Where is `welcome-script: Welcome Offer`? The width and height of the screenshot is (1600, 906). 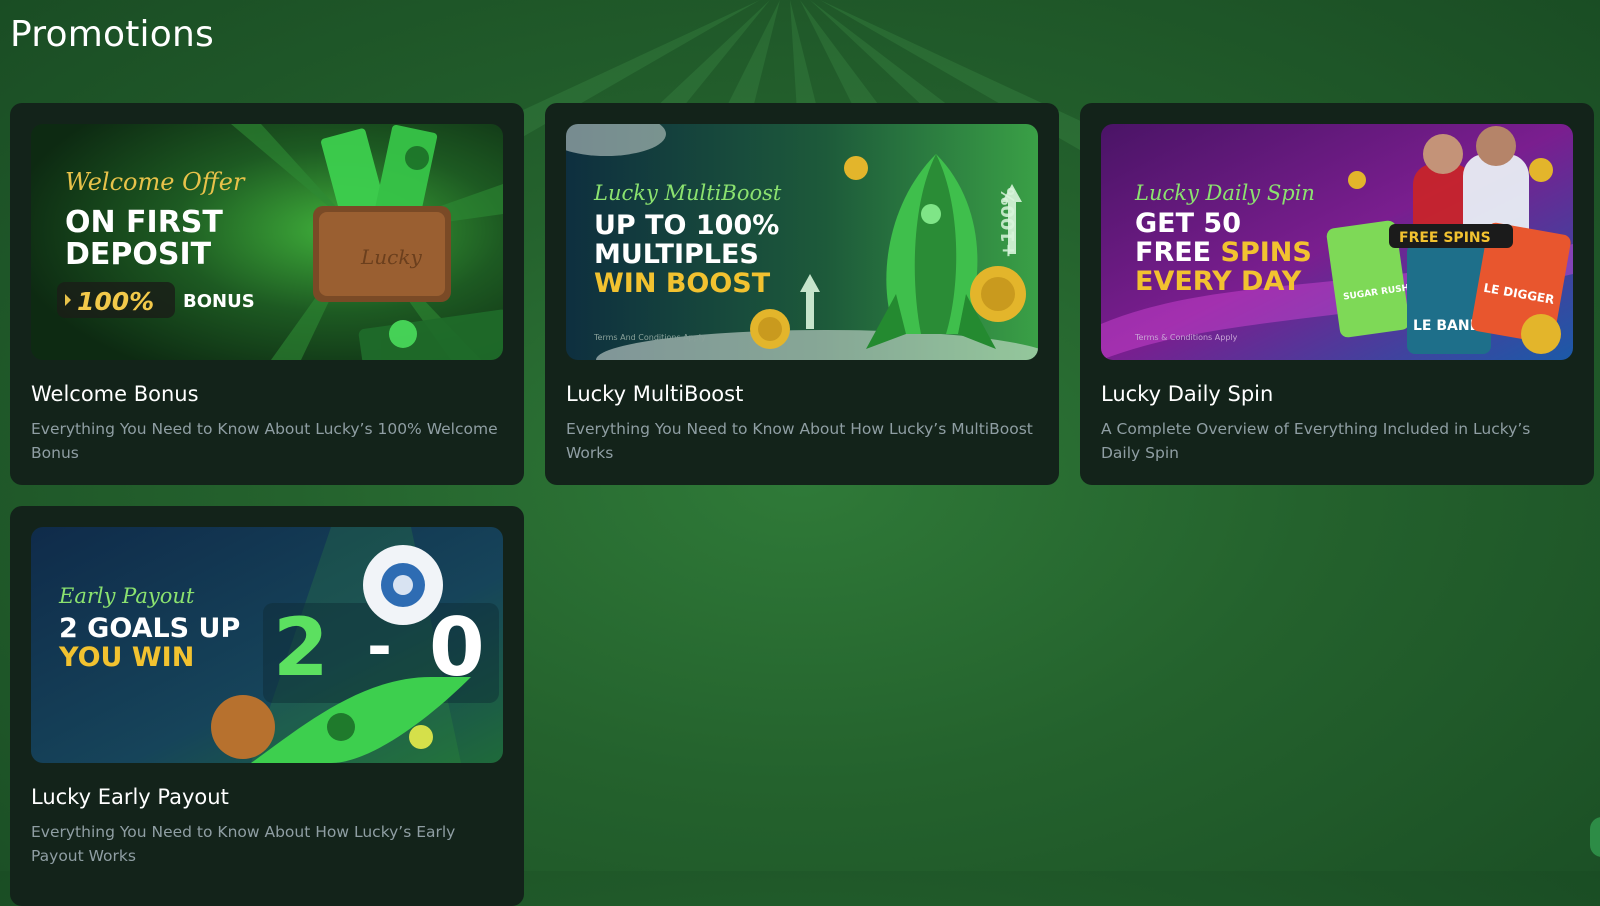 welcome-script: Welcome Offer is located at coordinates (155, 182).